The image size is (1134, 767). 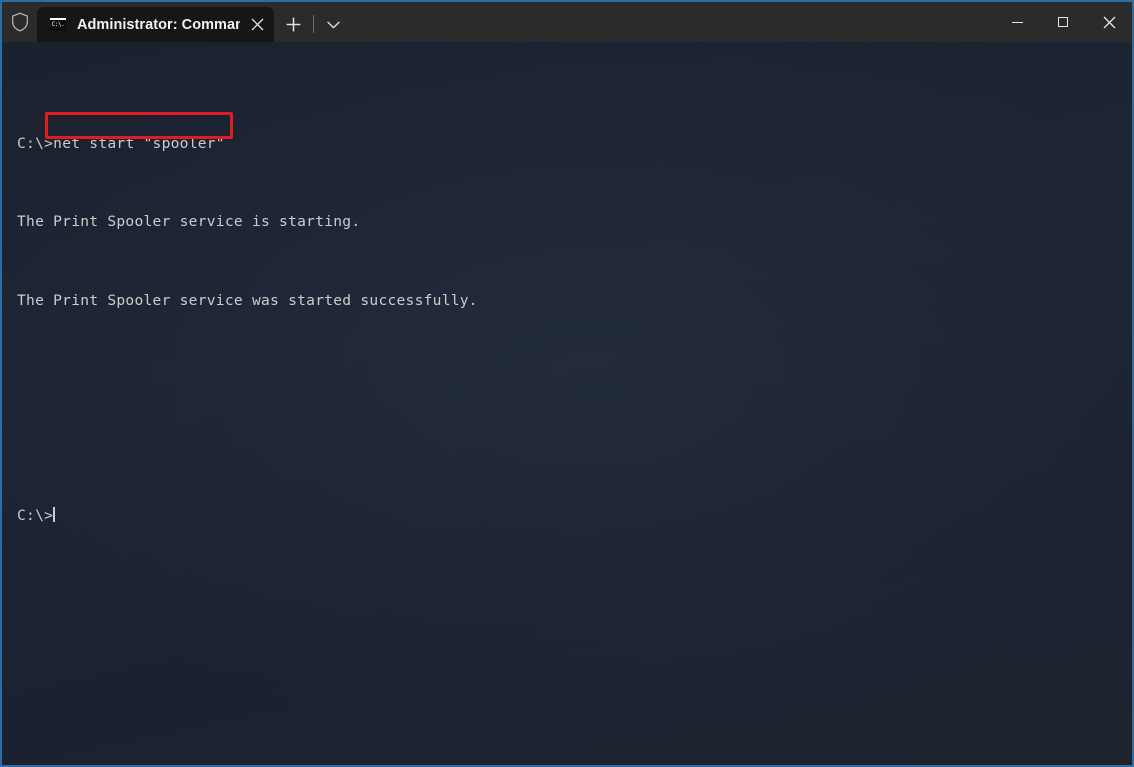 I want to click on terminal-cursor, so click(x=54, y=515).